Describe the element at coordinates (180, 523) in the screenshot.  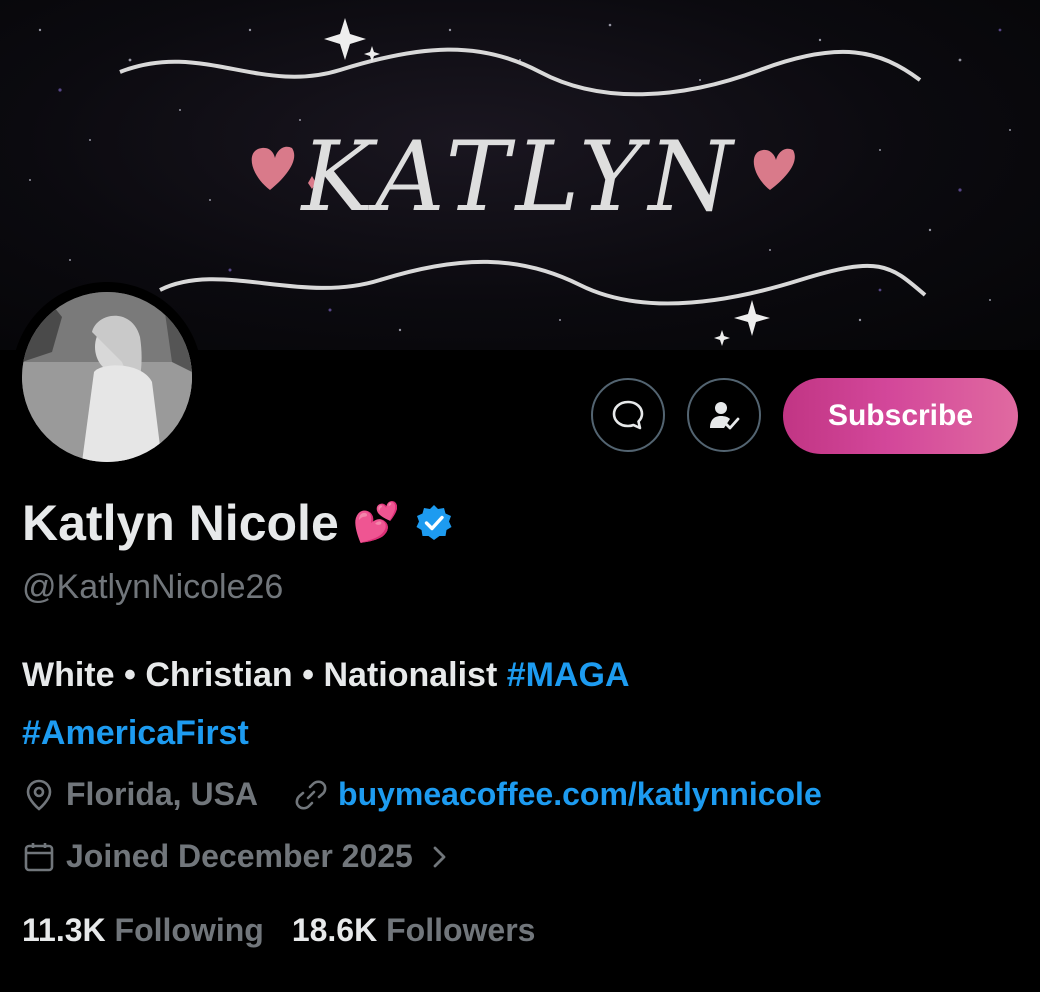
I see `display-name: Katlyn Nicole` at that location.